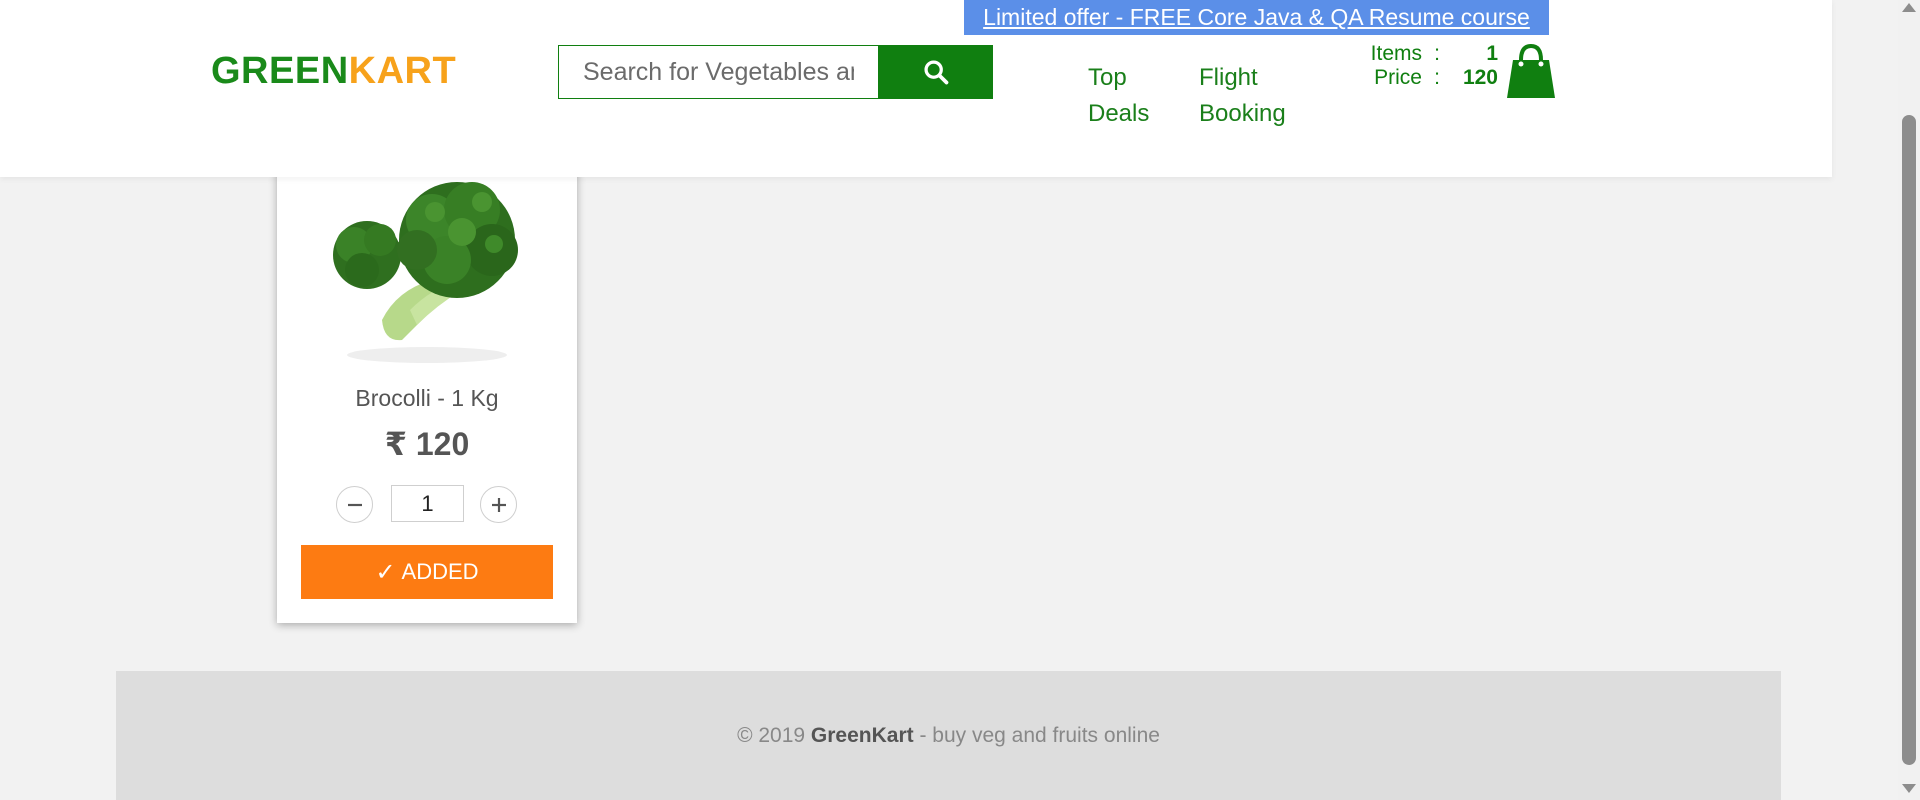 This screenshot has height=800, width=1920. Describe the element at coordinates (427, 398) in the screenshot. I see `product-name: Brocolli - 1 Kg` at that location.